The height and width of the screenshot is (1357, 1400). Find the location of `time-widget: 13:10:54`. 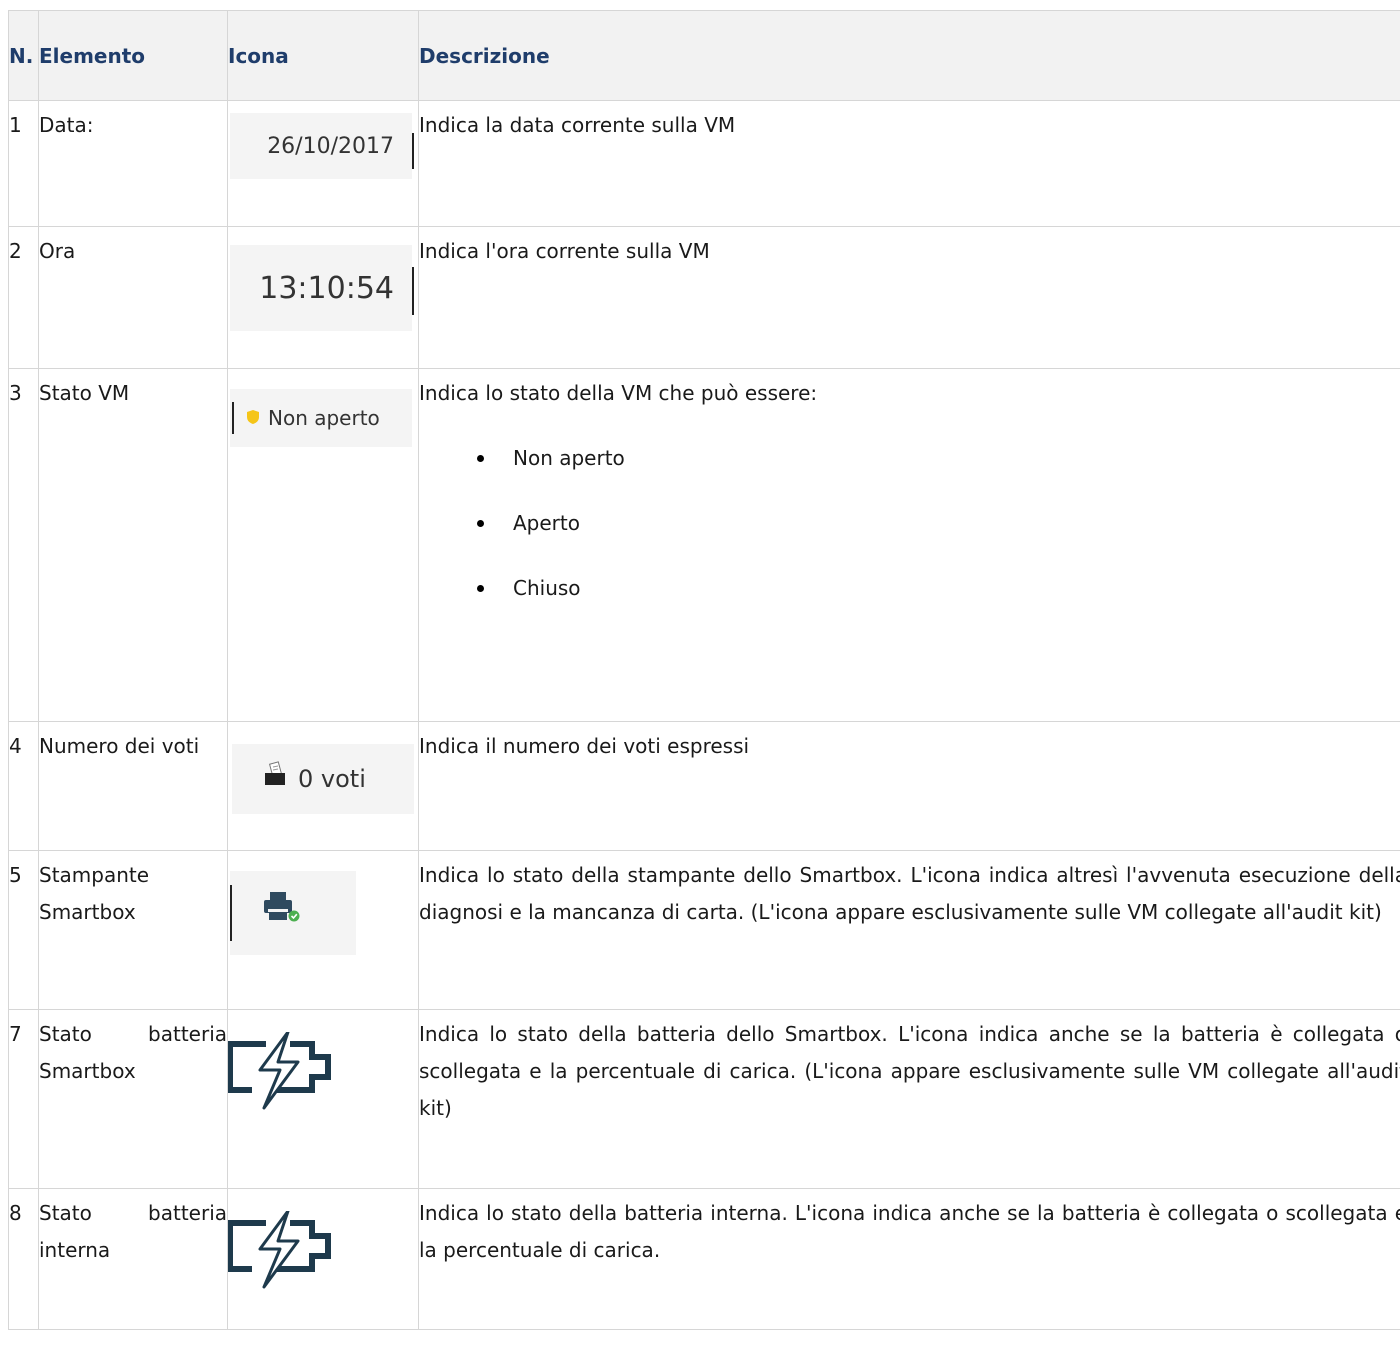

time-widget: 13:10:54 is located at coordinates (322, 288).